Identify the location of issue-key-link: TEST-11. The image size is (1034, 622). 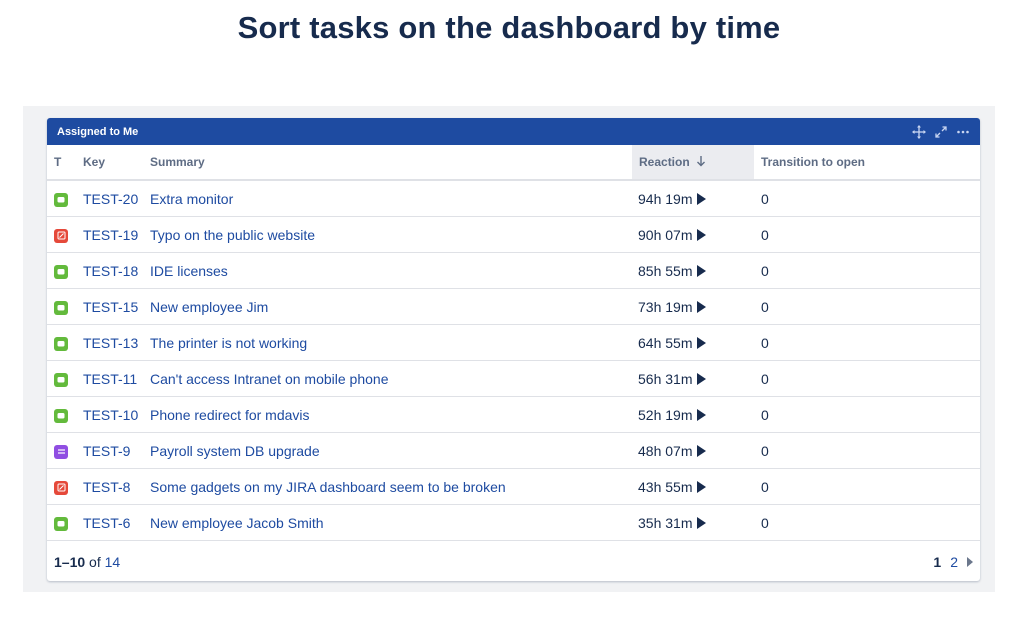
(110, 379).